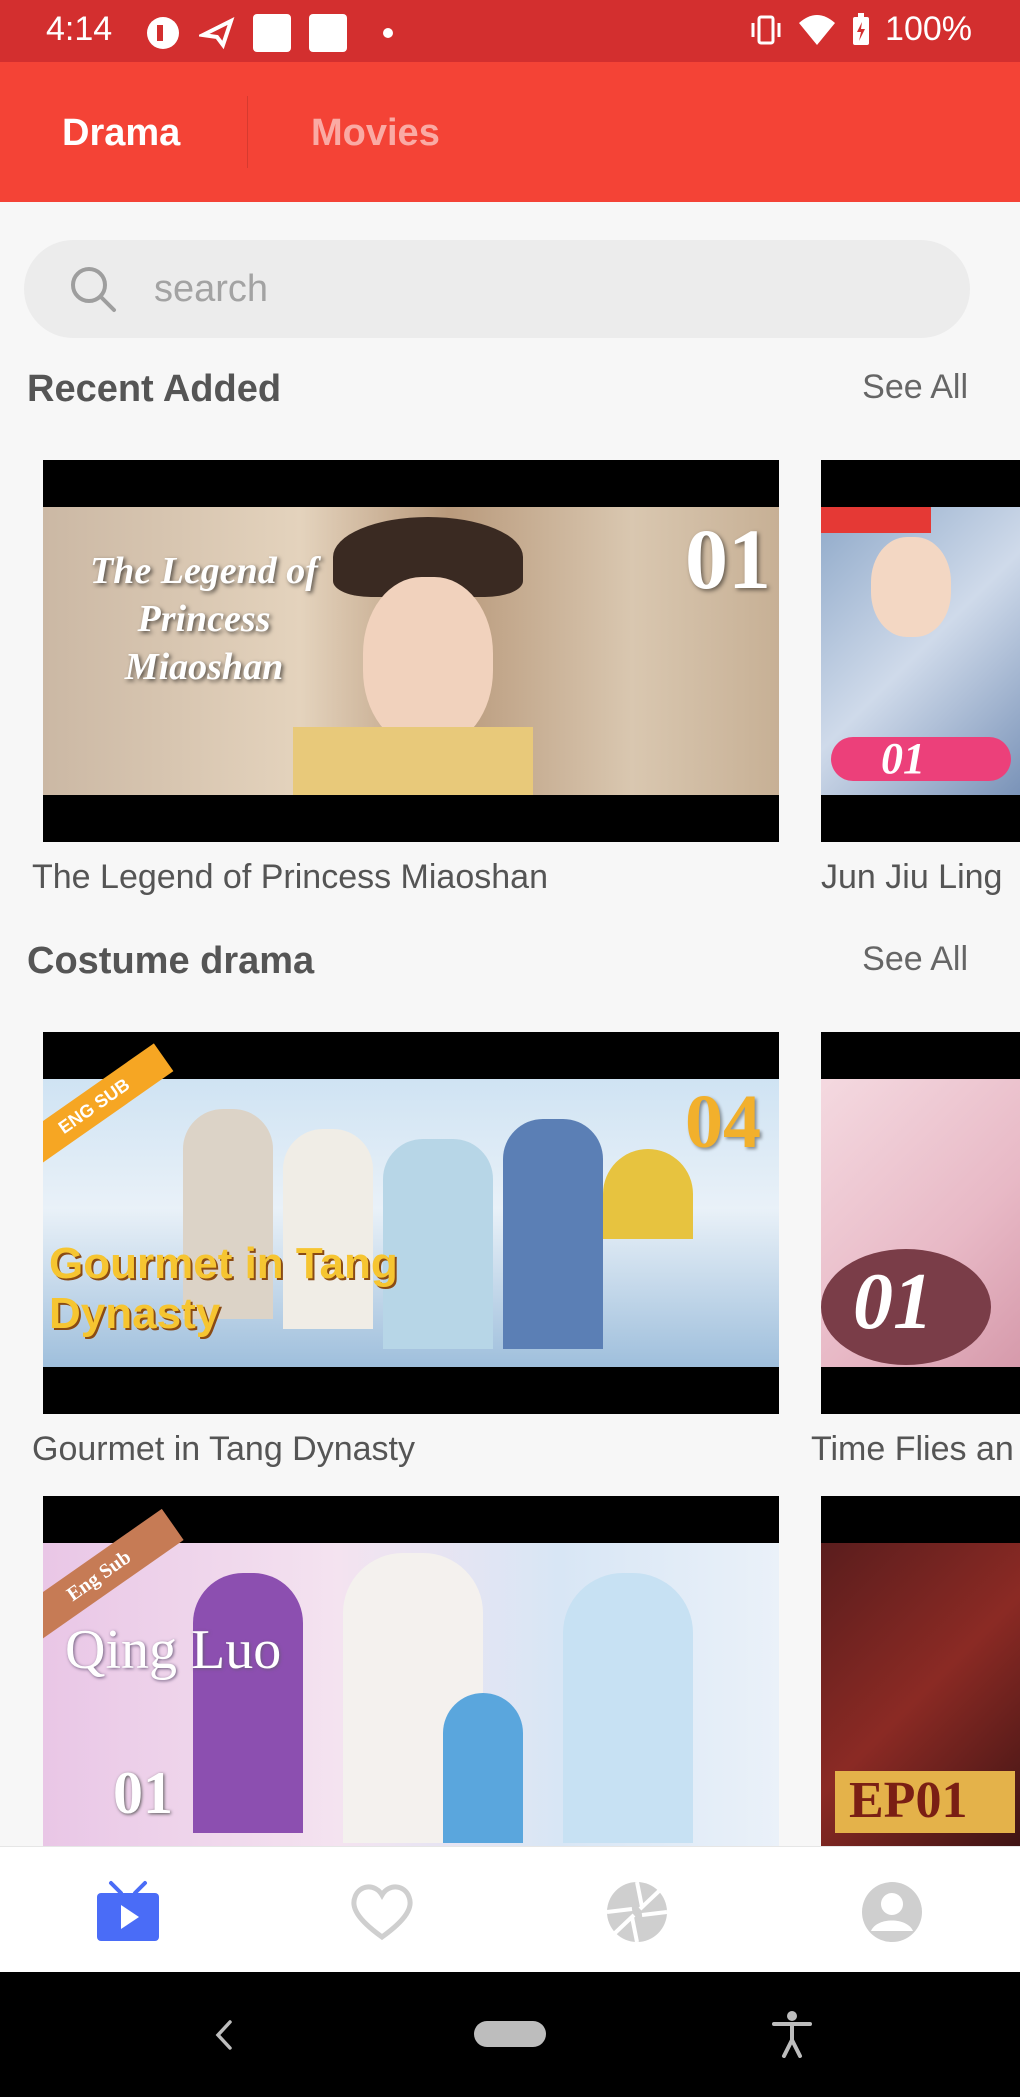 The width and height of the screenshot is (1020, 2097). Describe the element at coordinates (163, 33) in the screenshot. I see `app-notification-icon` at that location.